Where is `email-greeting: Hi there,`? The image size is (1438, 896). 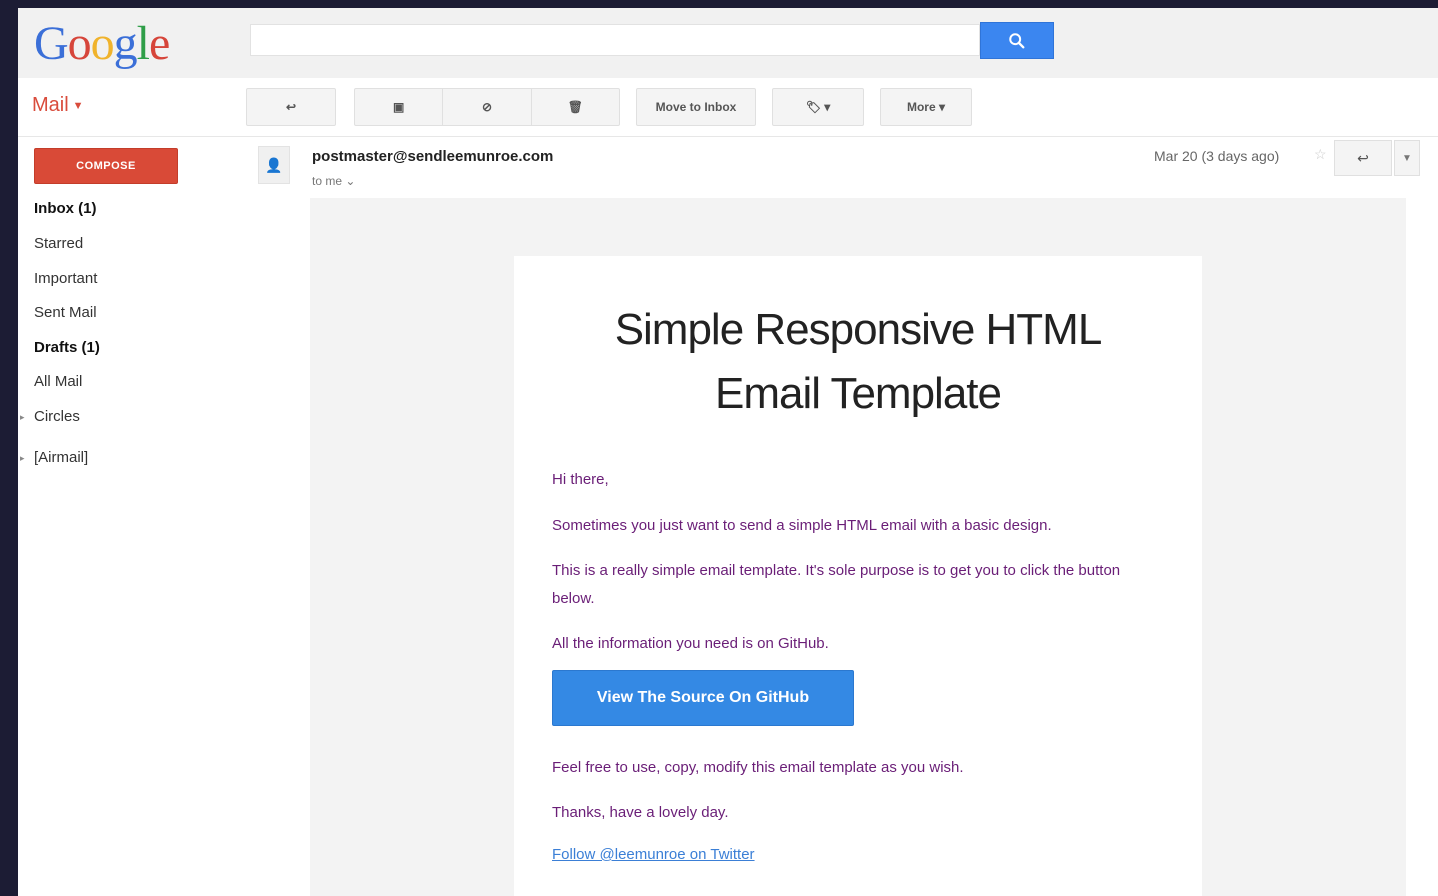 email-greeting: Hi there, is located at coordinates (580, 479).